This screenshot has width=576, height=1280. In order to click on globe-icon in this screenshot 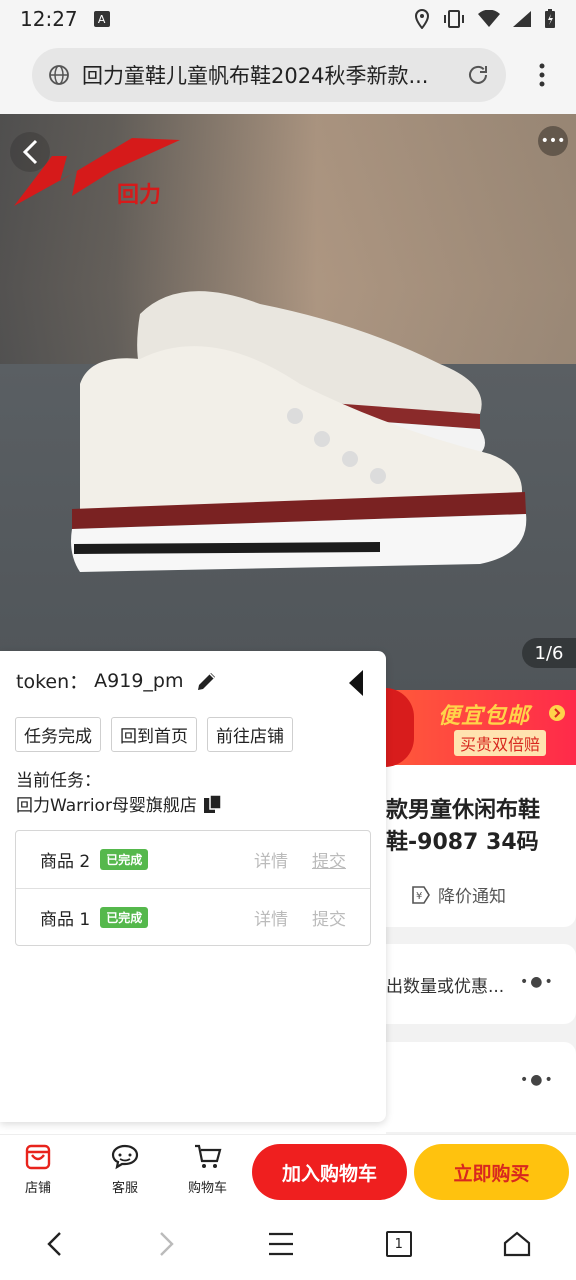, I will do `click(59, 75)`.